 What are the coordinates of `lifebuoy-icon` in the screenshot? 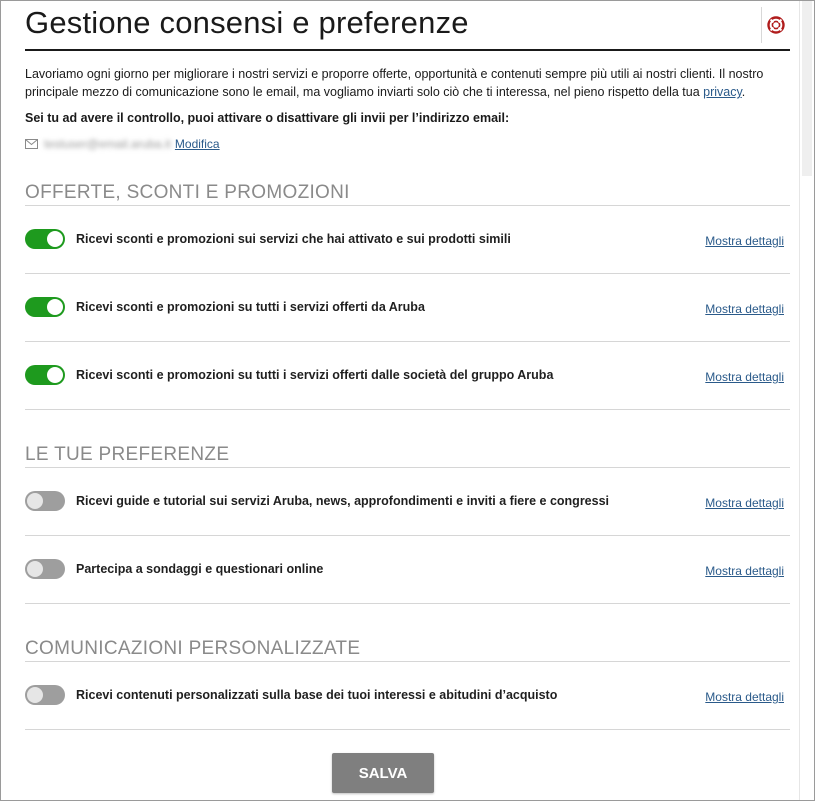 It's located at (776, 25).